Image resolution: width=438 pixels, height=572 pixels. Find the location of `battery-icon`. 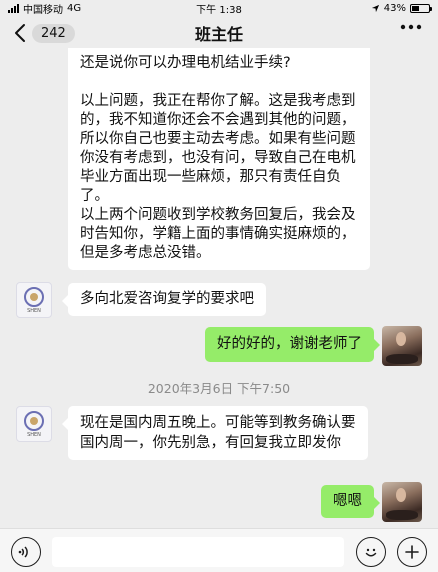

battery-icon is located at coordinates (421, 8).